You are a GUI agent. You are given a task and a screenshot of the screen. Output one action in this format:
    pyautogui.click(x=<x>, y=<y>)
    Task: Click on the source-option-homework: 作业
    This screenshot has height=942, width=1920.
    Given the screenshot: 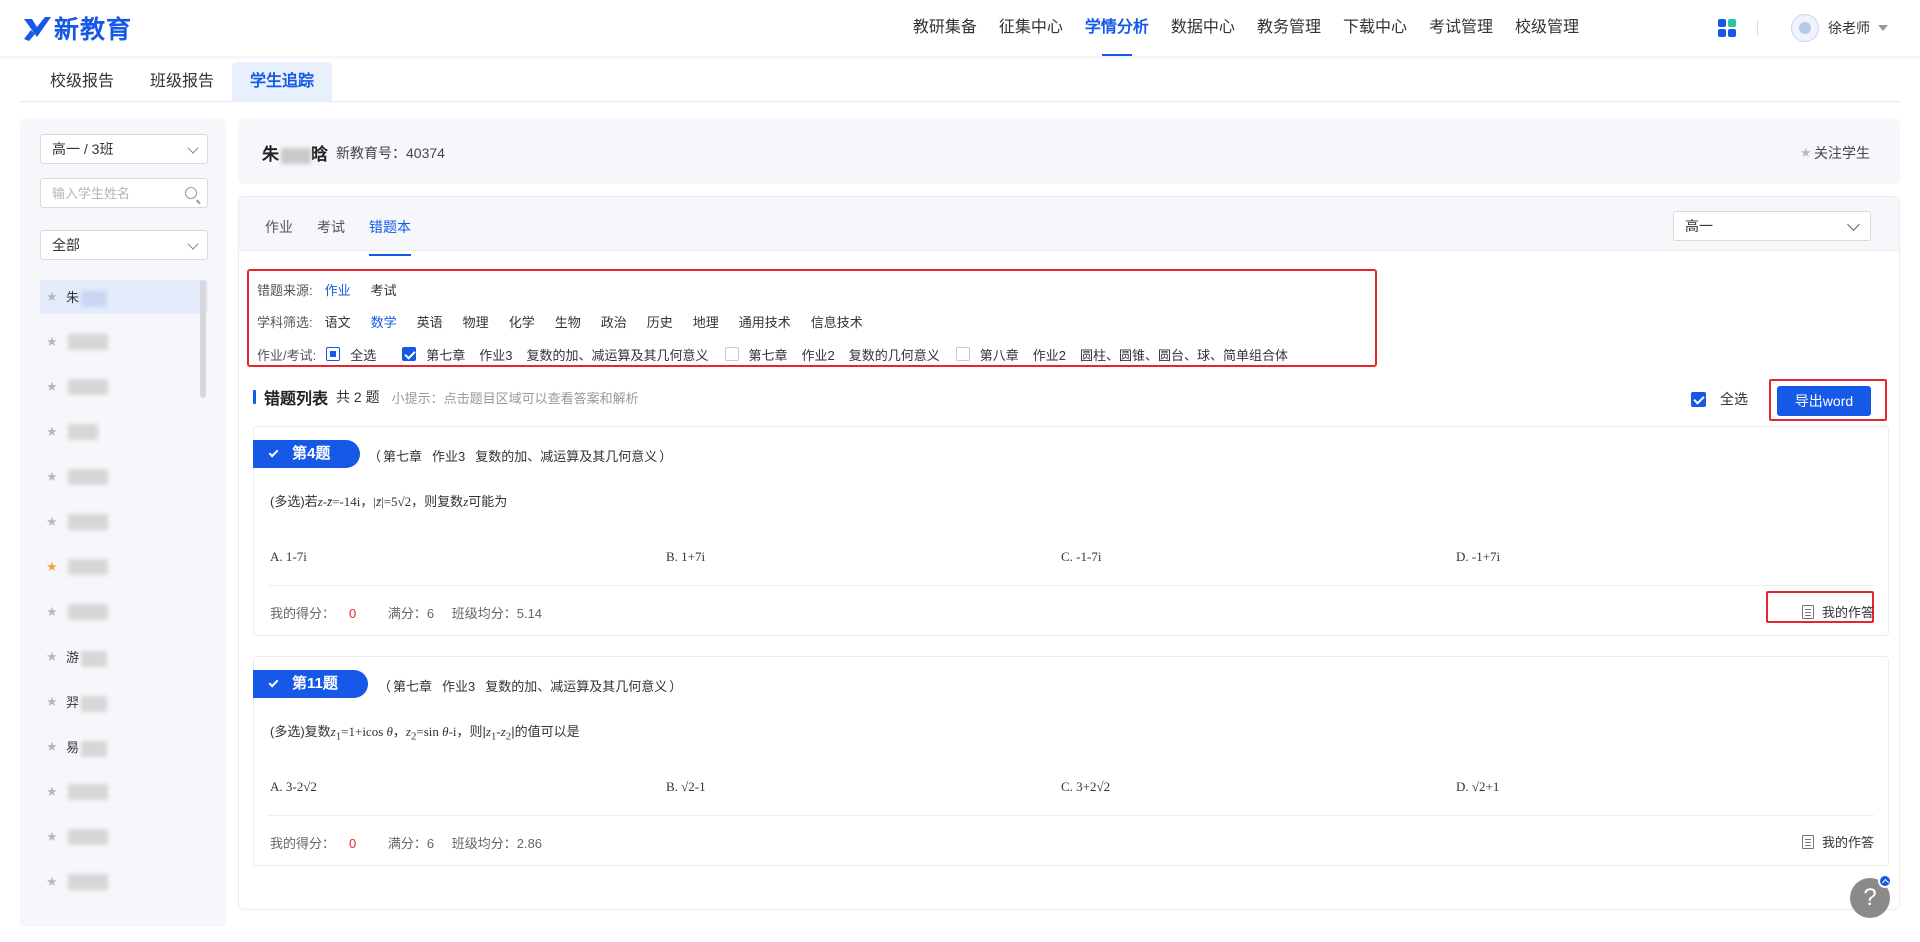 What is the action you would take?
    pyautogui.click(x=338, y=289)
    